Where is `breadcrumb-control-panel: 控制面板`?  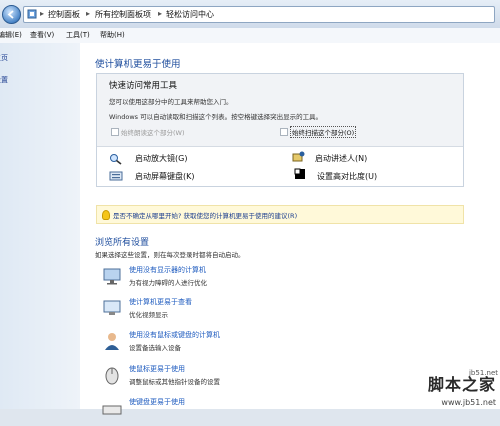 breadcrumb-control-panel: 控制面板 is located at coordinates (64, 14).